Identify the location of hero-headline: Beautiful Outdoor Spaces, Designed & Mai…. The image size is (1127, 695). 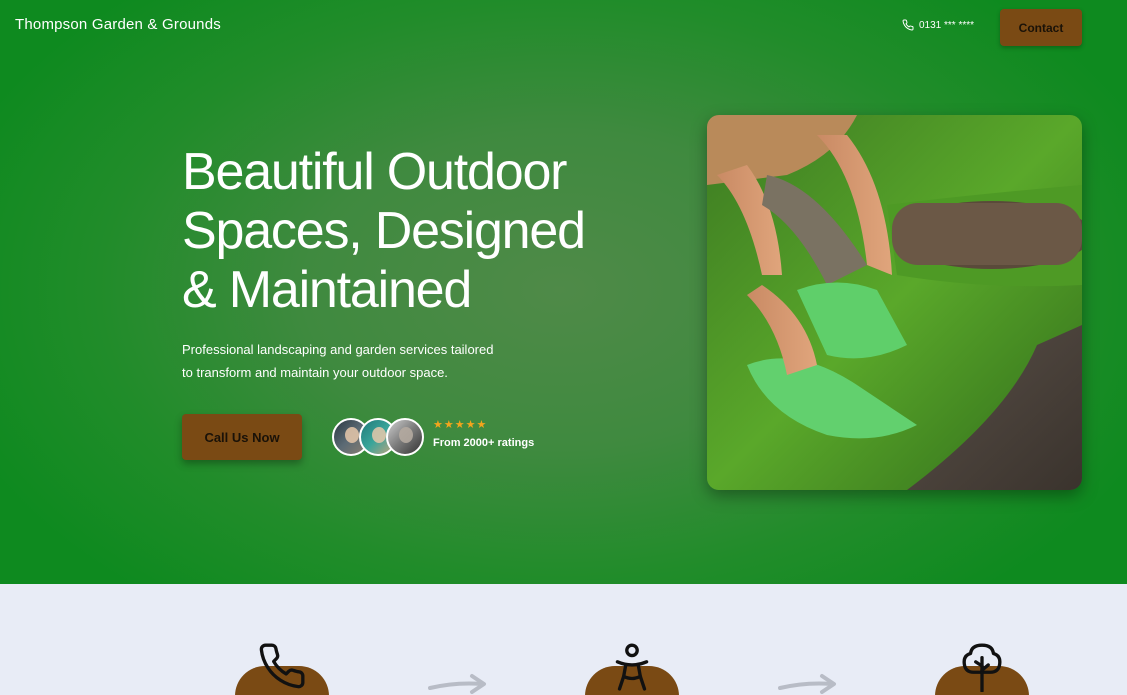
(417, 231).